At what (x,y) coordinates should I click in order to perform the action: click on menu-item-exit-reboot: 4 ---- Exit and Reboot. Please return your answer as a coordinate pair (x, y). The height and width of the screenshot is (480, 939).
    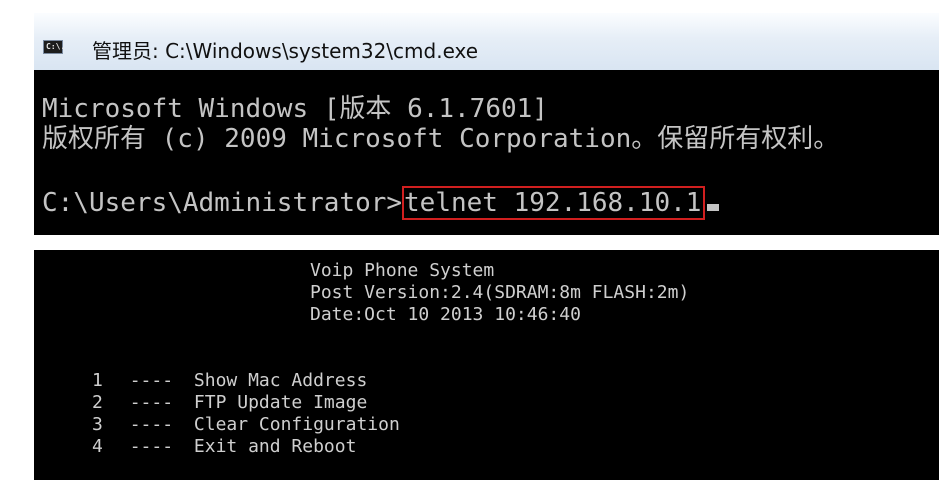
    Looking at the image, I should click on (224, 447).